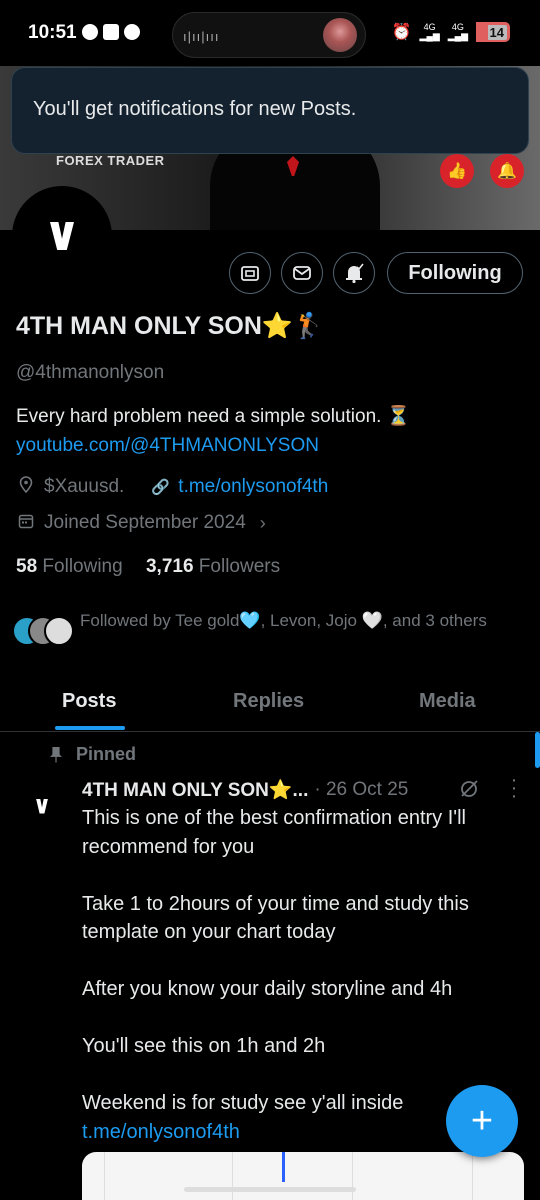  What do you see at coordinates (110, 160) in the screenshot?
I see `banner-caption: FOREX TRADER` at bounding box center [110, 160].